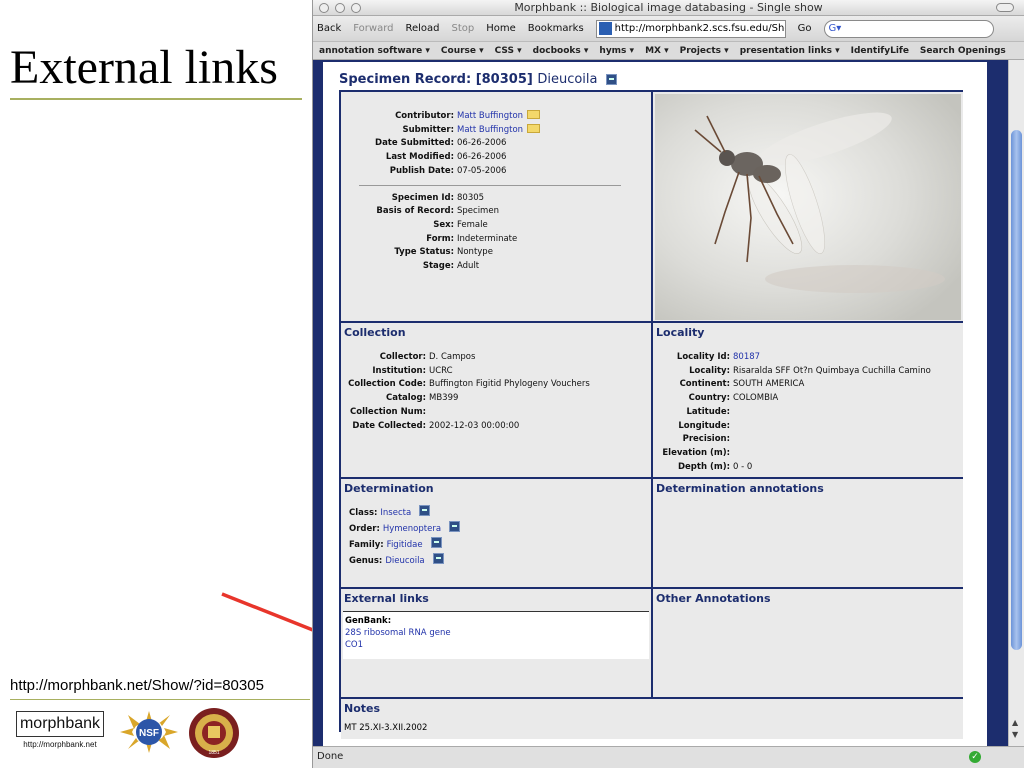 Image resolution: width=1024 pixels, height=768 pixels. I want to click on nsf-logo: NSF, so click(149, 732).